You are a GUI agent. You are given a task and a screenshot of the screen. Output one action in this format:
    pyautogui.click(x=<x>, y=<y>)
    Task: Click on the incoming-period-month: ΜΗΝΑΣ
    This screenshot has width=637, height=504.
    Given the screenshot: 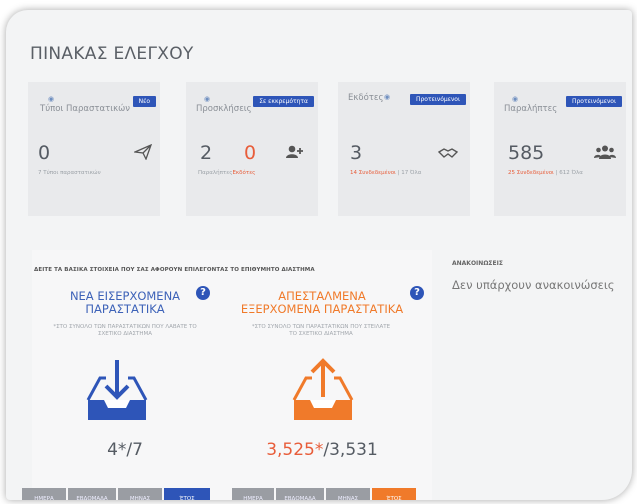 What is the action you would take?
    pyautogui.click(x=140, y=494)
    